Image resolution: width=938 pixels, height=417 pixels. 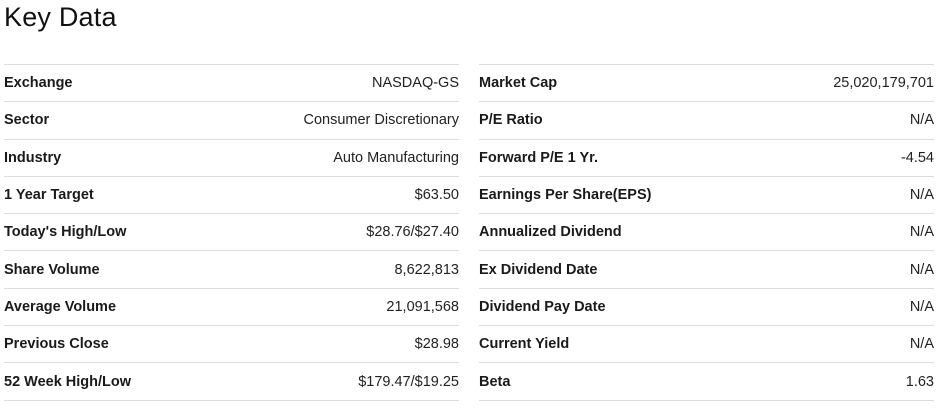 I want to click on row-value: $63.50, so click(x=436, y=195).